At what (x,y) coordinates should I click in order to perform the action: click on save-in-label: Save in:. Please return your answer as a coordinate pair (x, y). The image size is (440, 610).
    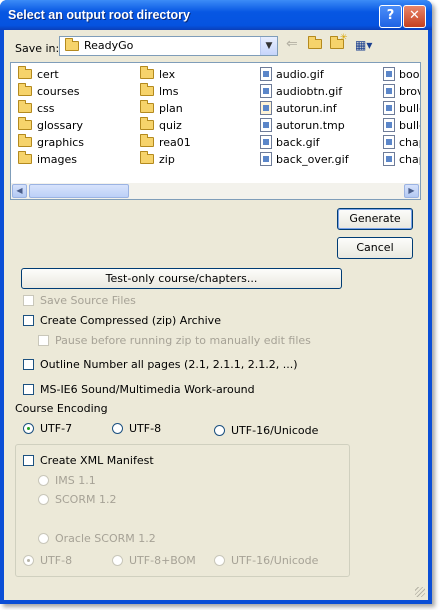
    Looking at the image, I should click on (37, 48).